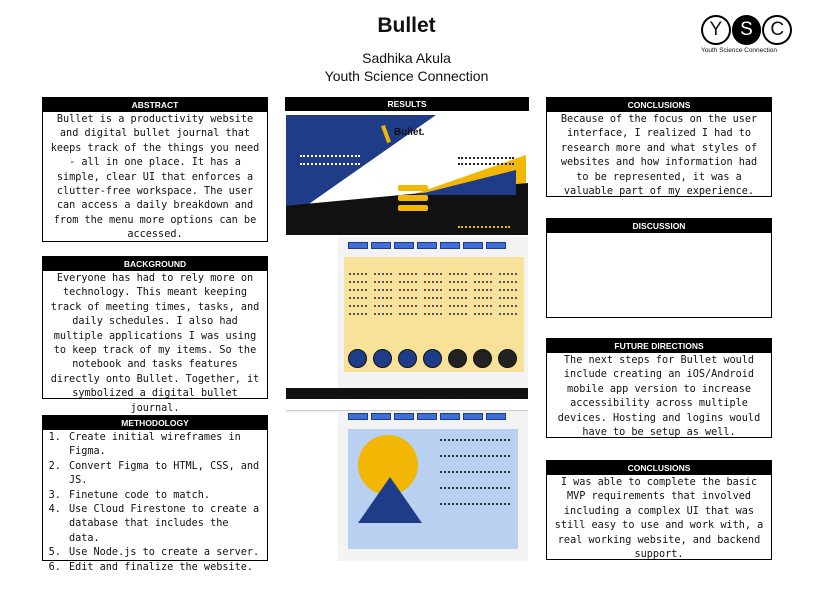 The width and height of the screenshot is (813, 610). Describe the element at coordinates (407, 175) in the screenshot. I see `landing-page-screenshot: Bullet.` at that location.